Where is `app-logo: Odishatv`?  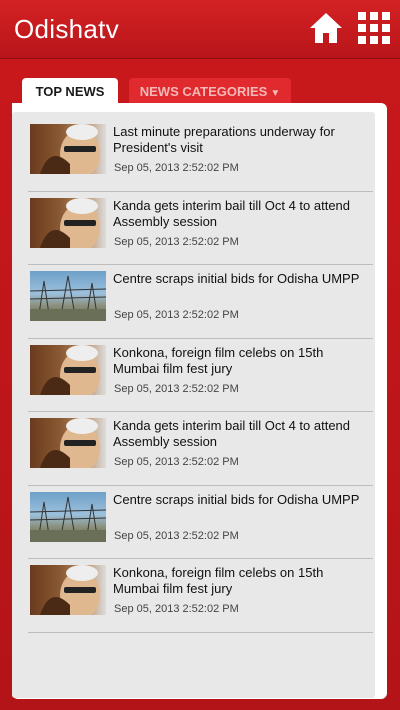 app-logo: Odishatv is located at coordinates (67, 29).